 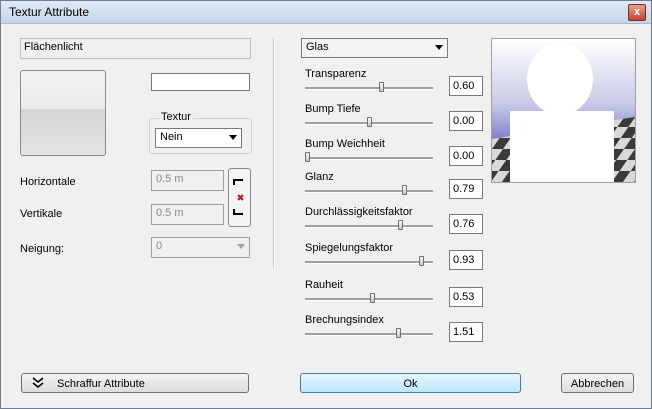 What do you see at coordinates (317, 47) in the screenshot?
I see `material-select-value: Glas` at bounding box center [317, 47].